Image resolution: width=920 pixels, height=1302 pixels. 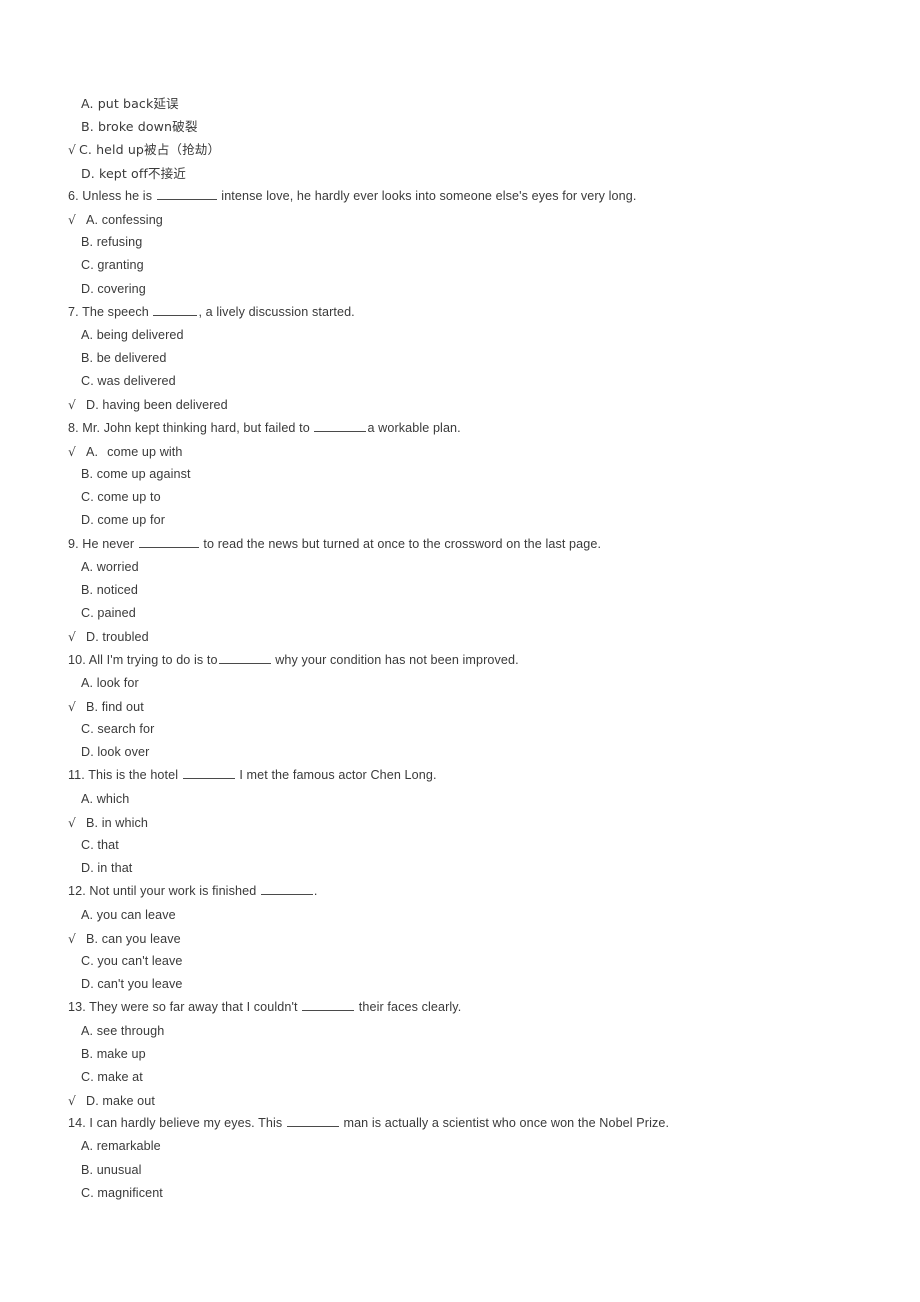 I want to click on question-text: 7. The speech, so click(x=110, y=311).